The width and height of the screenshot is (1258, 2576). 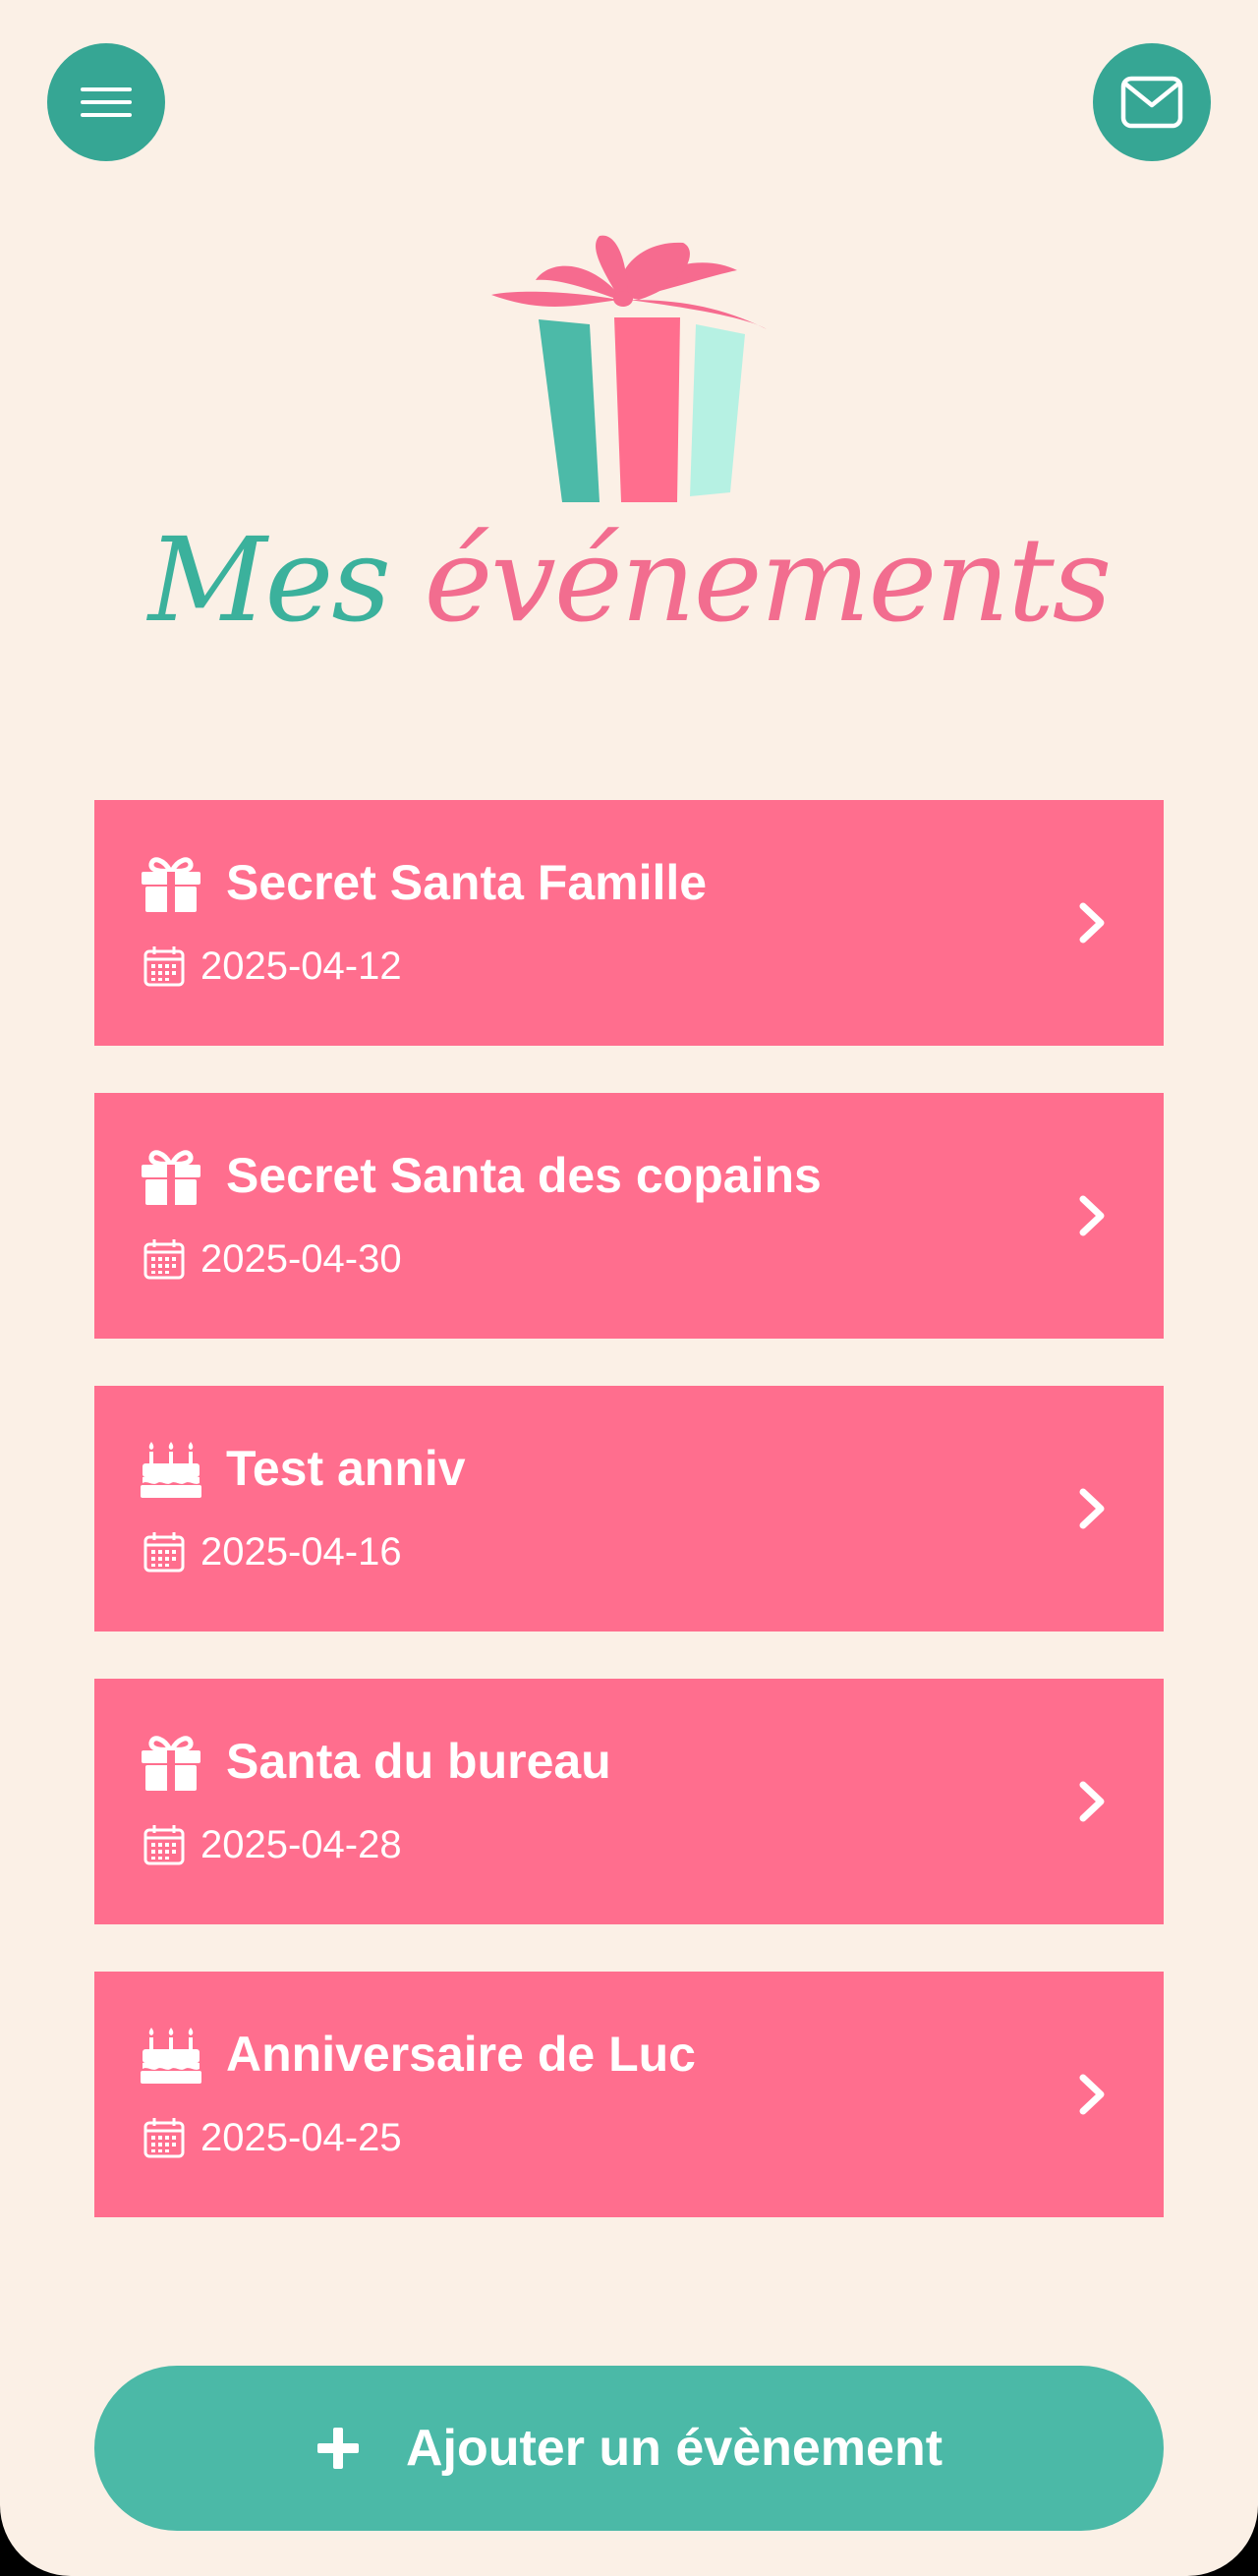 What do you see at coordinates (629, 1801) in the screenshot?
I see `event-card: Santa du bureau 2025-04-28` at bounding box center [629, 1801].